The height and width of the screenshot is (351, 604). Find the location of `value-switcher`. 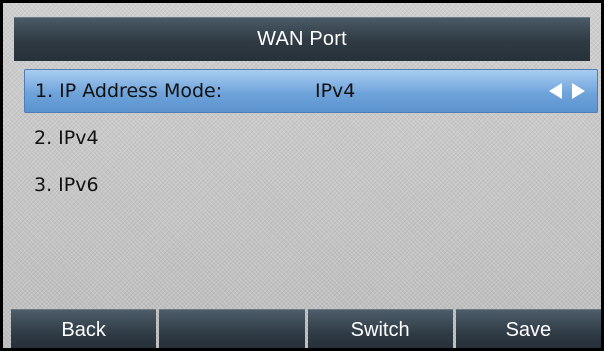

value-switcher is located at coordinates (567, 91).